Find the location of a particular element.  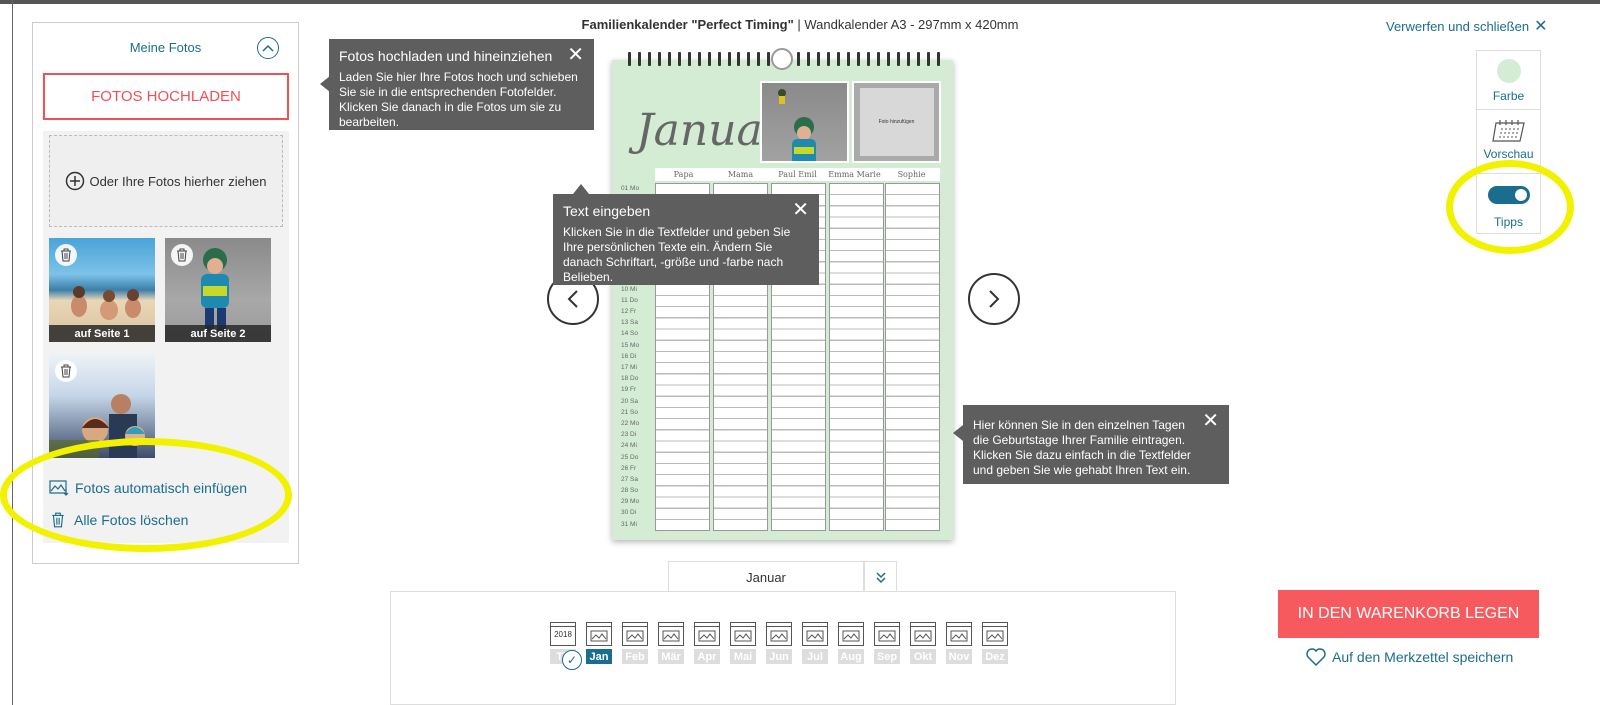

day-label: 16 Di is located at coordinates (629, 356).